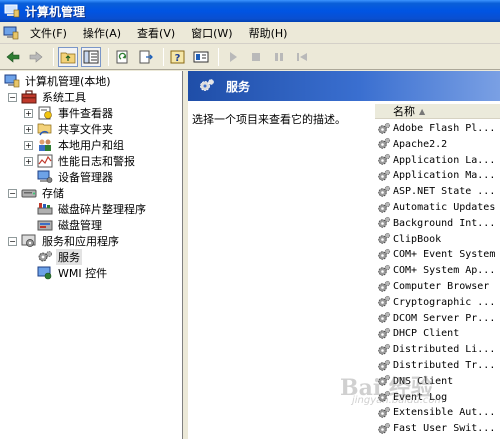  What do you see at coordinates (48, 33) in the screenshot?
I see `menu-file: 文件(F)` at bounding box center [48, 33].